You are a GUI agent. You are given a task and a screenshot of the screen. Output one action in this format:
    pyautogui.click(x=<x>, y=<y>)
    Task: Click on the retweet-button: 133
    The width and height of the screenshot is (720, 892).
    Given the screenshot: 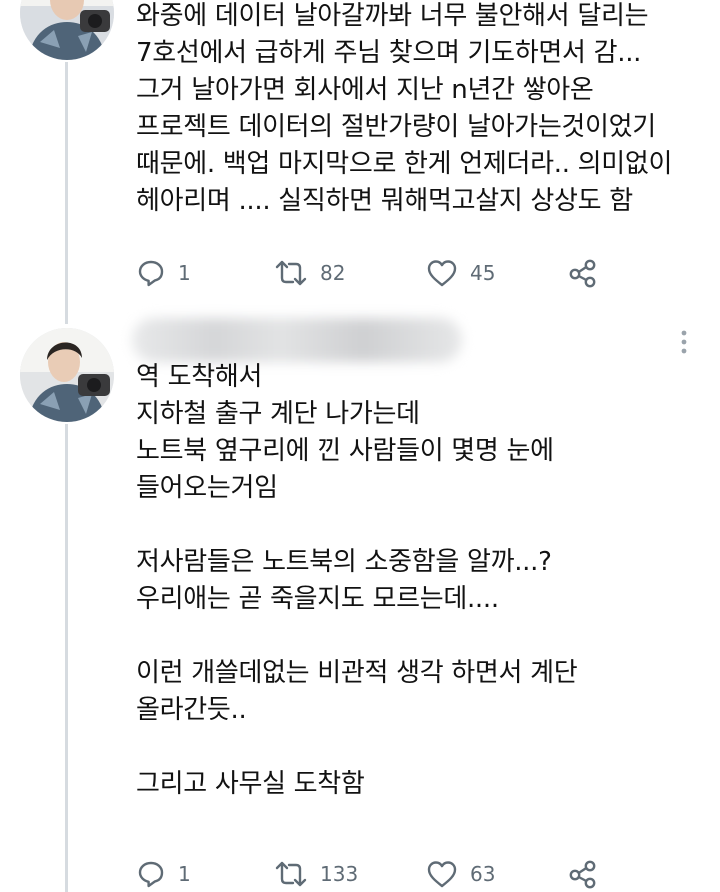 What is the action you would take?
    pyautogui.click(x=316, y=874)
    